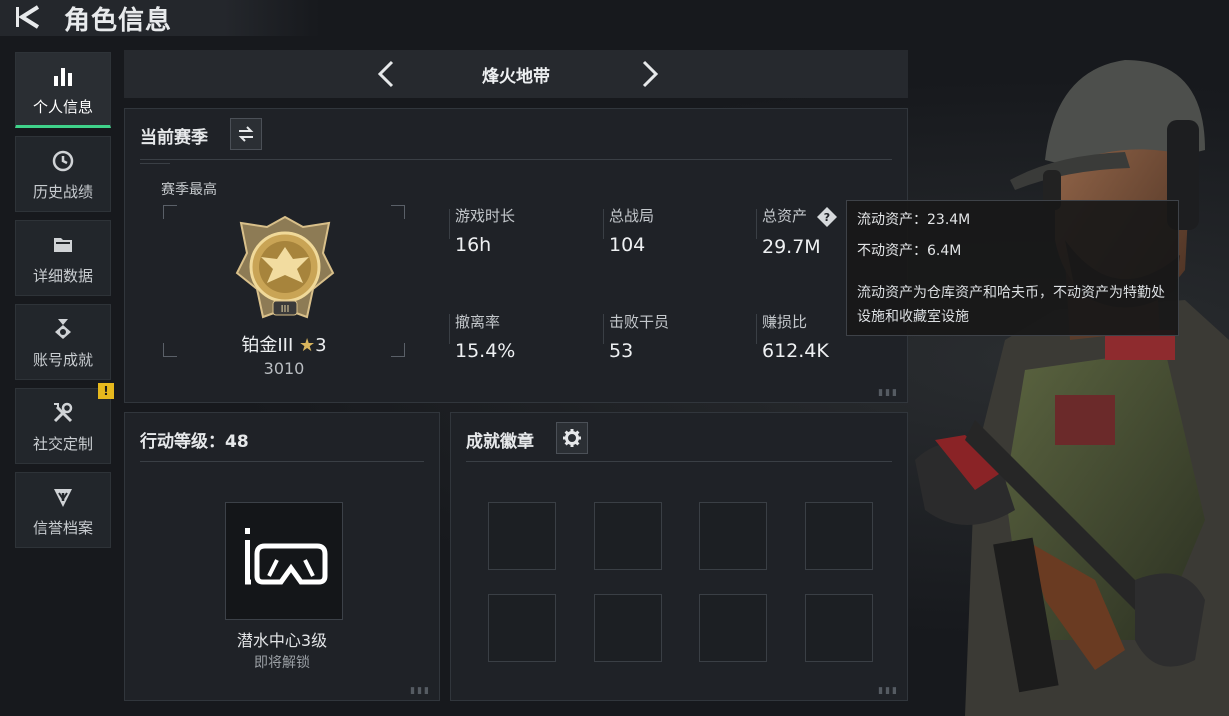 This screenshot has width=1229, height=716. I want to click on bar-chart-icon, so click(63, 76).